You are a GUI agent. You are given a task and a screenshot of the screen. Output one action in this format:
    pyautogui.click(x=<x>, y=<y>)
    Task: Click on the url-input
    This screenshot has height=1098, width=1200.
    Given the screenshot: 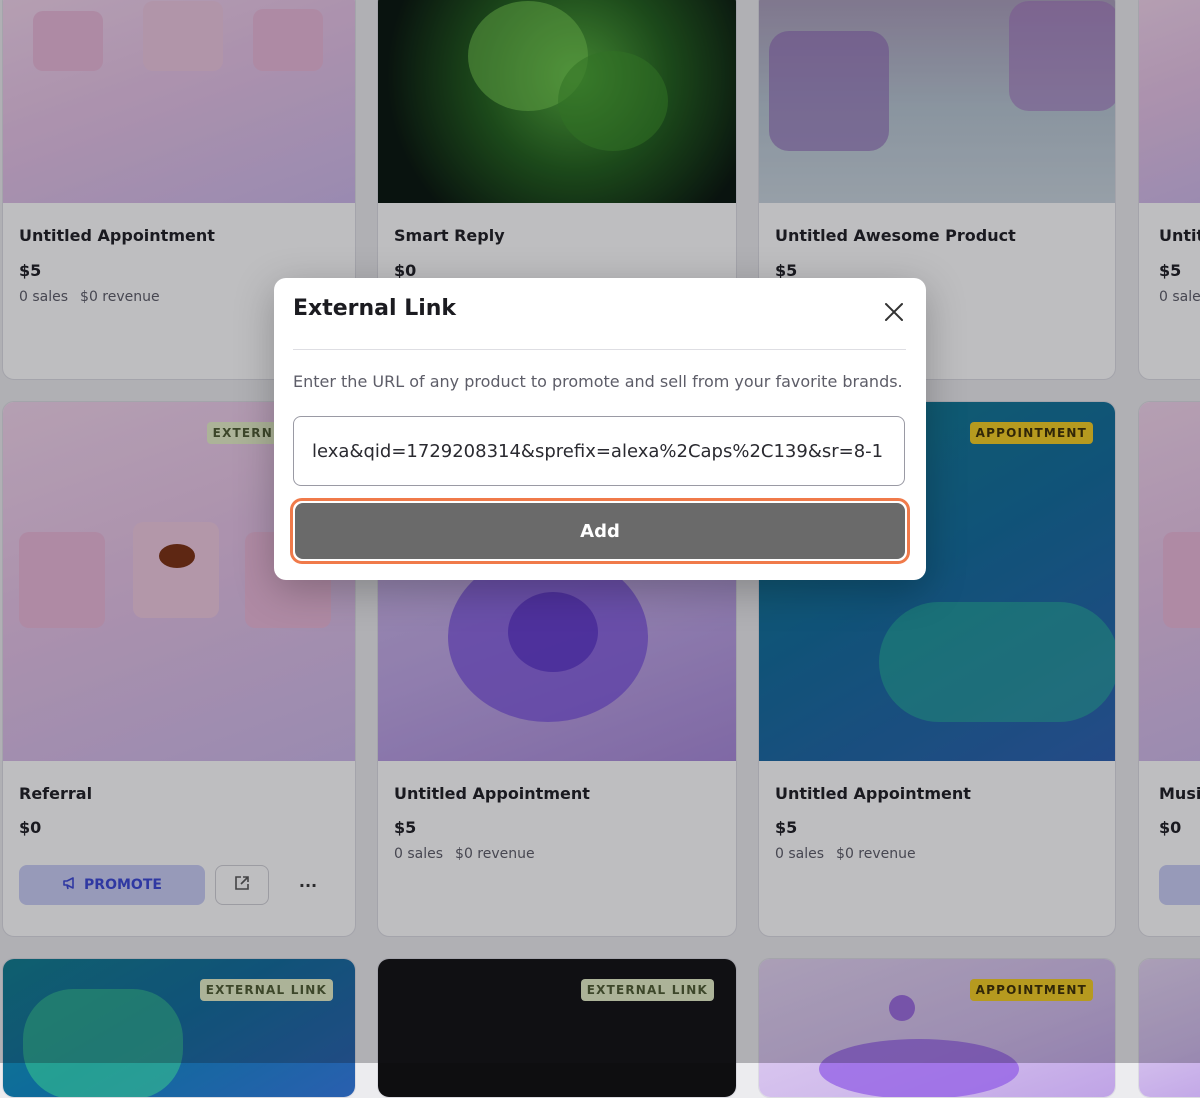 What is the action you would take?
    pyautogui.click(x=599, y=451)
    